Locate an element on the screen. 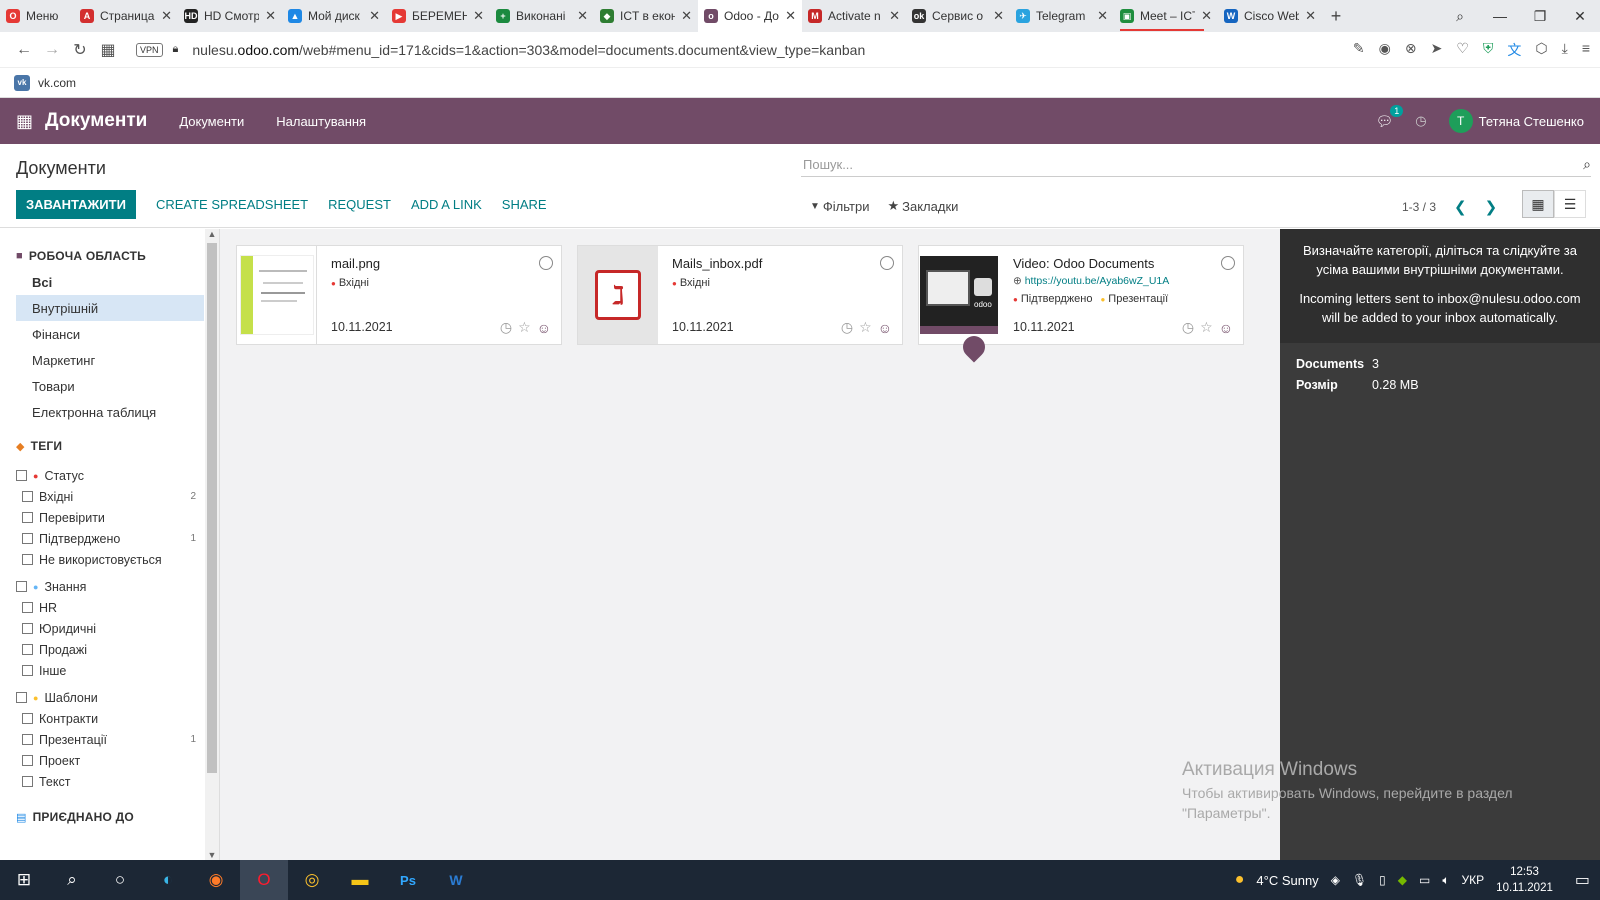  network-icon: ▭ is located at coordinates (1424, 880).